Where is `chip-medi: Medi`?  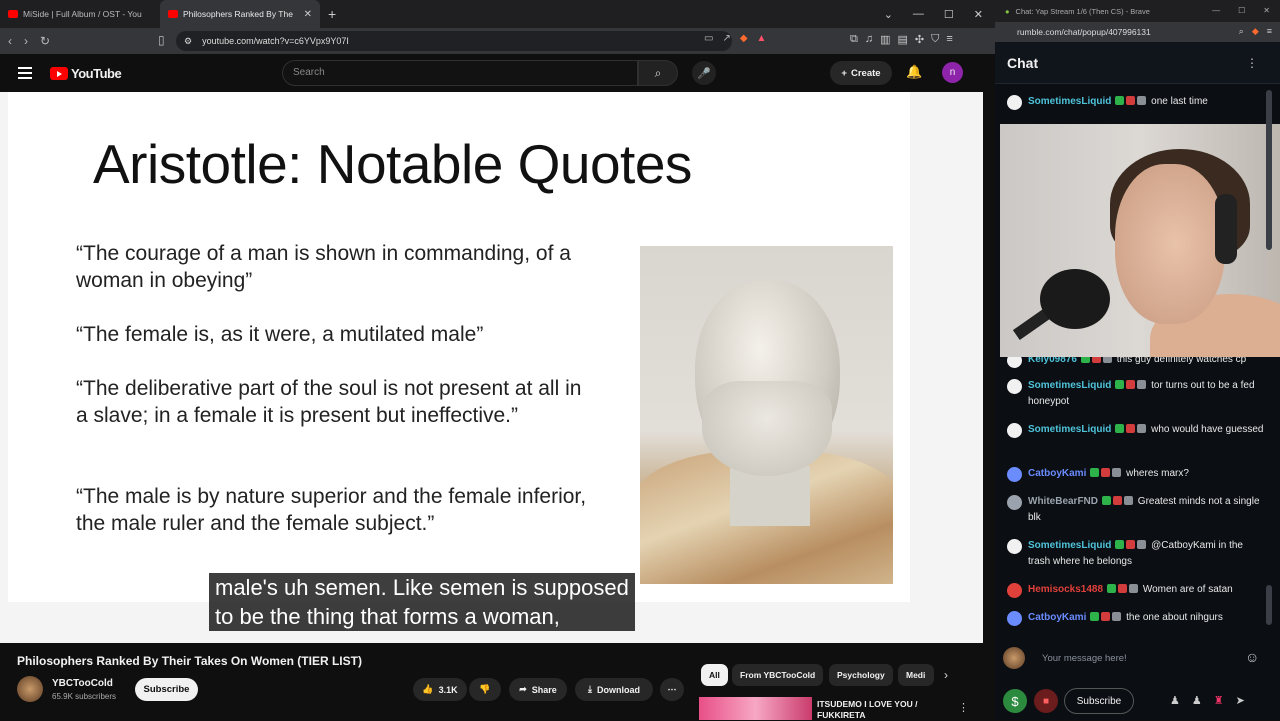
chip-medi: Medi is located at coordinates (916, 675).